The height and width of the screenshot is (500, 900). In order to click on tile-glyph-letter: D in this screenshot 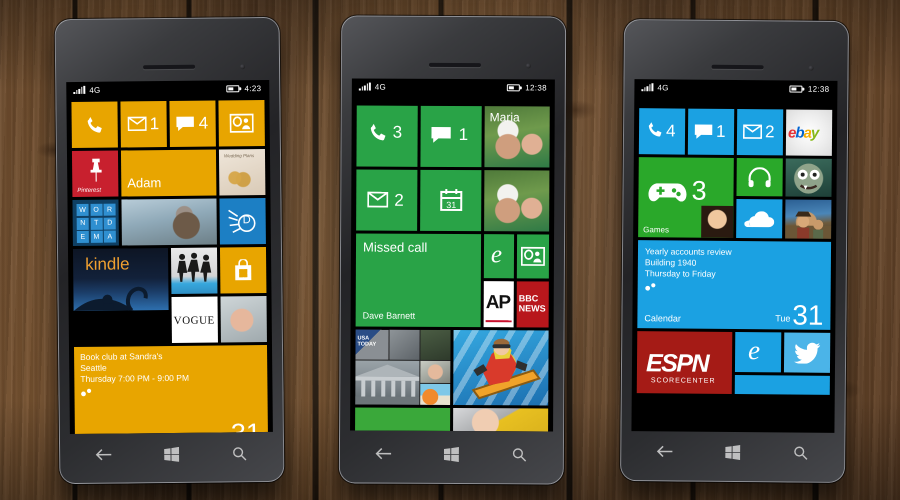, I will do `click(246, 220)`.